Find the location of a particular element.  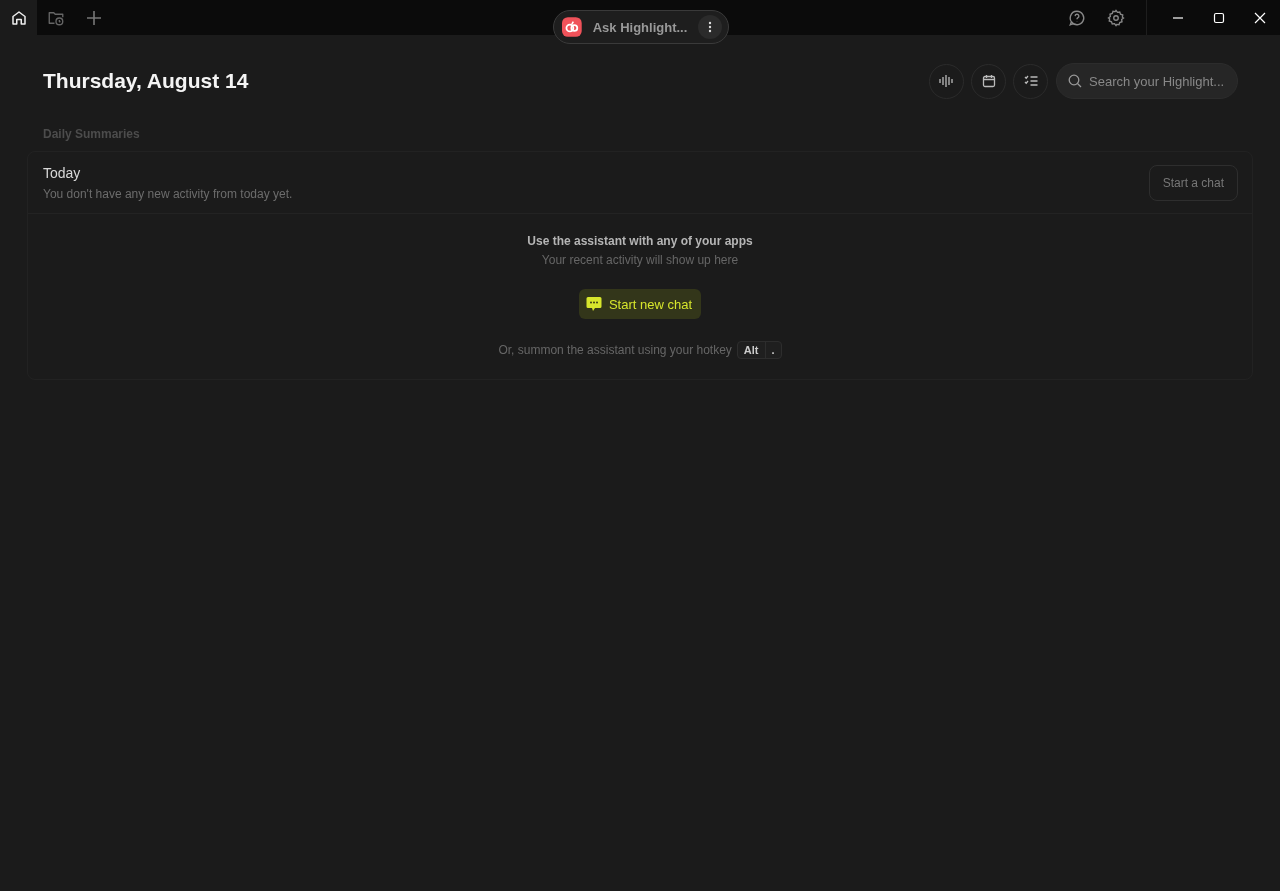

checklist-icon is located at coordinates (1030, 81).